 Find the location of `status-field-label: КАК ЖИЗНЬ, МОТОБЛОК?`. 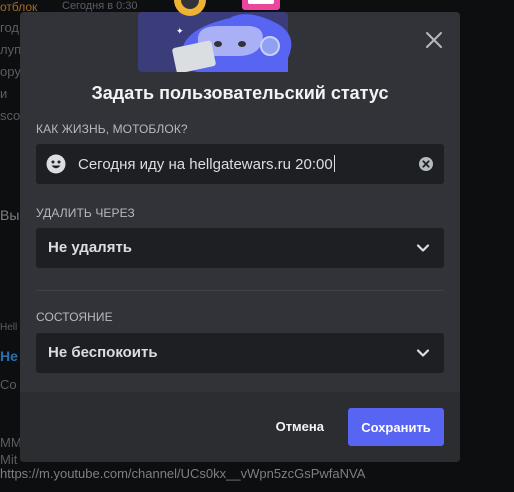

status-field-label: КАК ЖИЗНЬ, МОТОБЛОК? is located at coordinates (112, 129).